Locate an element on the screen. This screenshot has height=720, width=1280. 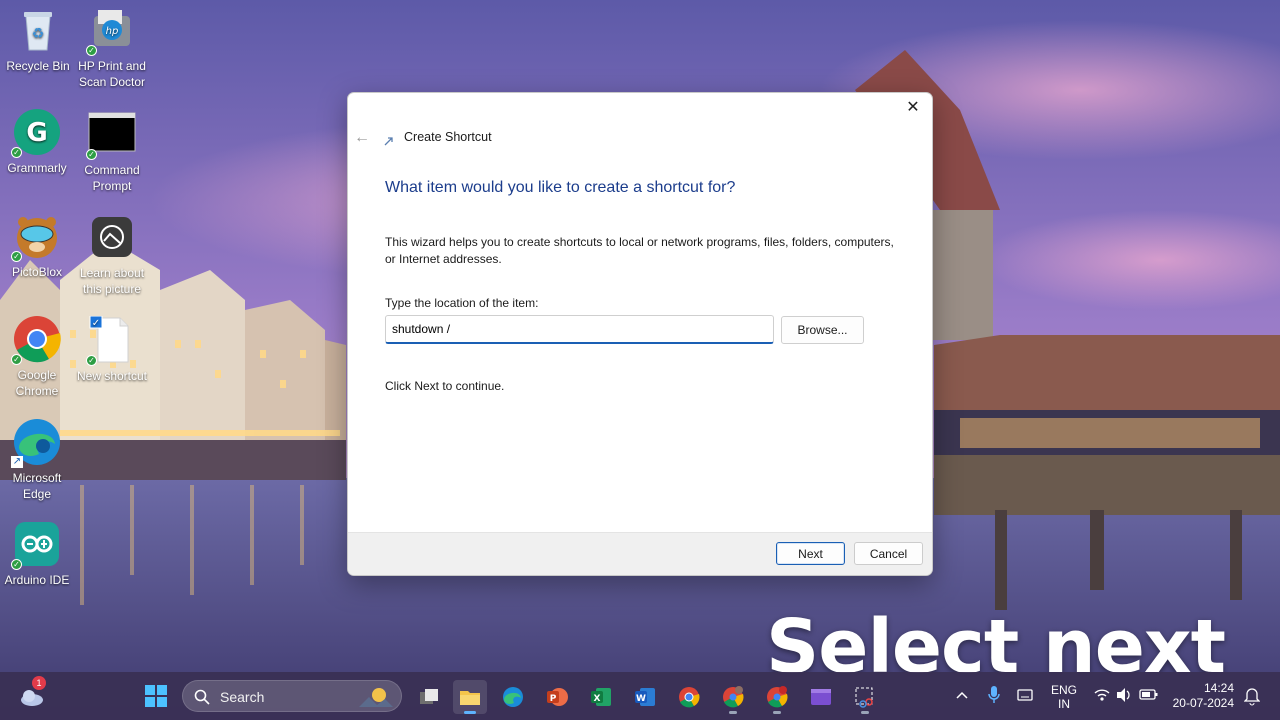
folder-icon is located at coordinates (470, 698).